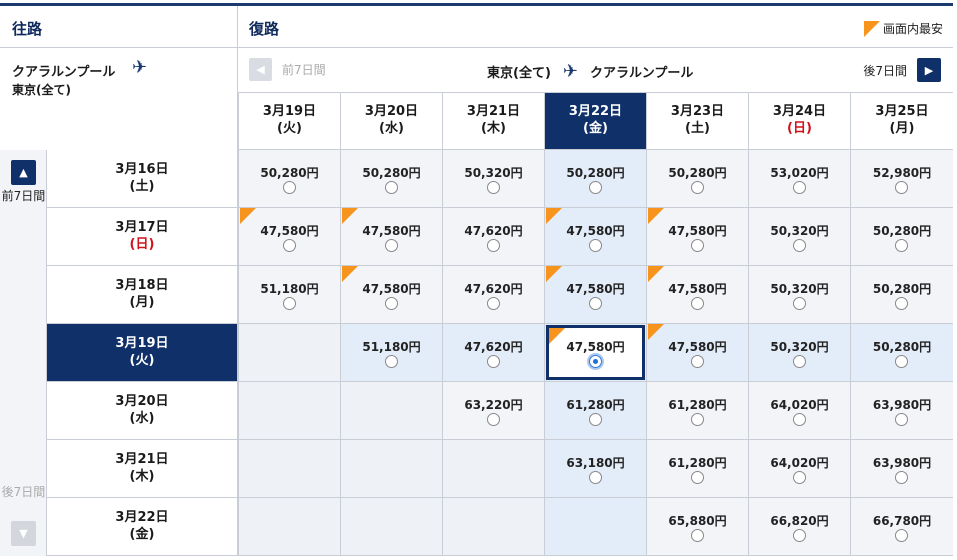 Image resolution: width=957 pixels, height=560 pixels. Describe the element at coordinates (289, 121) in the screenshot. I see `return-date-header: 3月19日 (火)` at that location.